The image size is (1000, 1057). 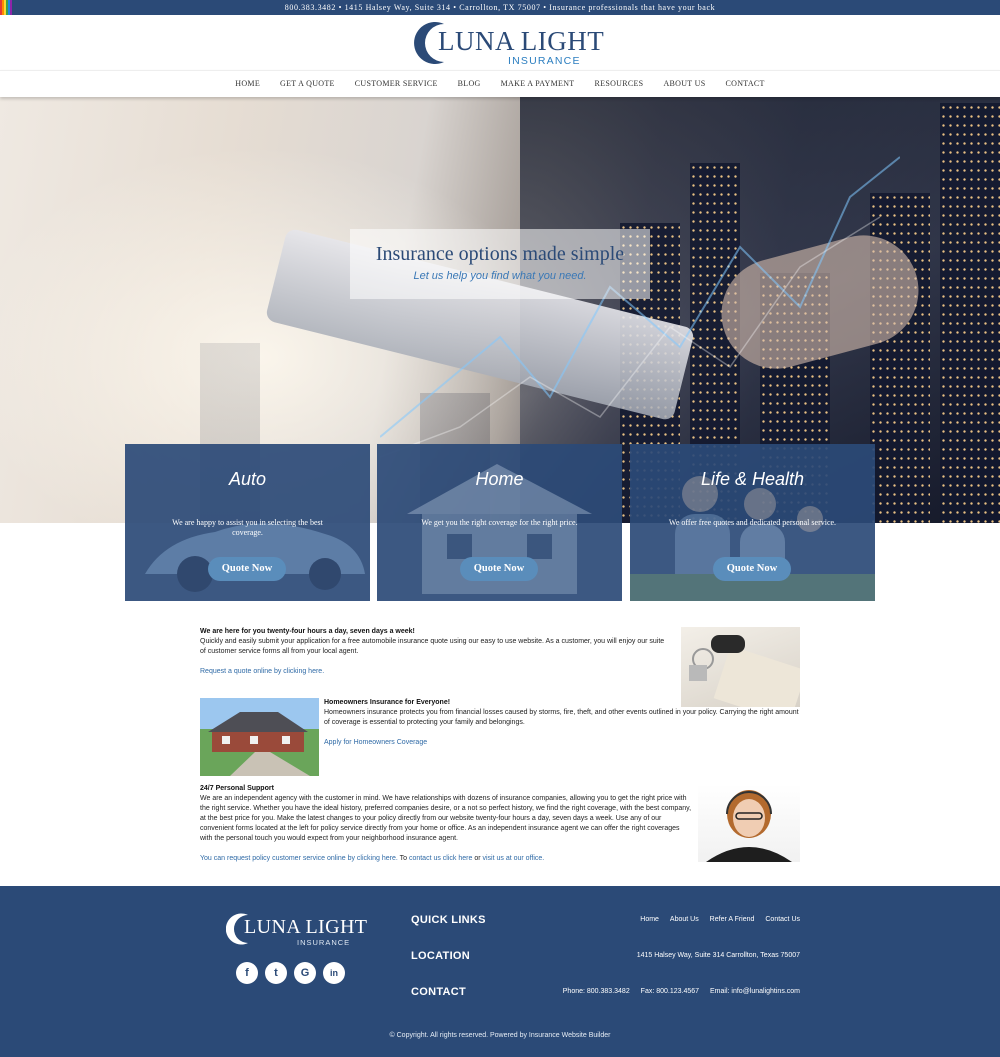 I want to click on support-agent-image, so click(x=749, y=823).